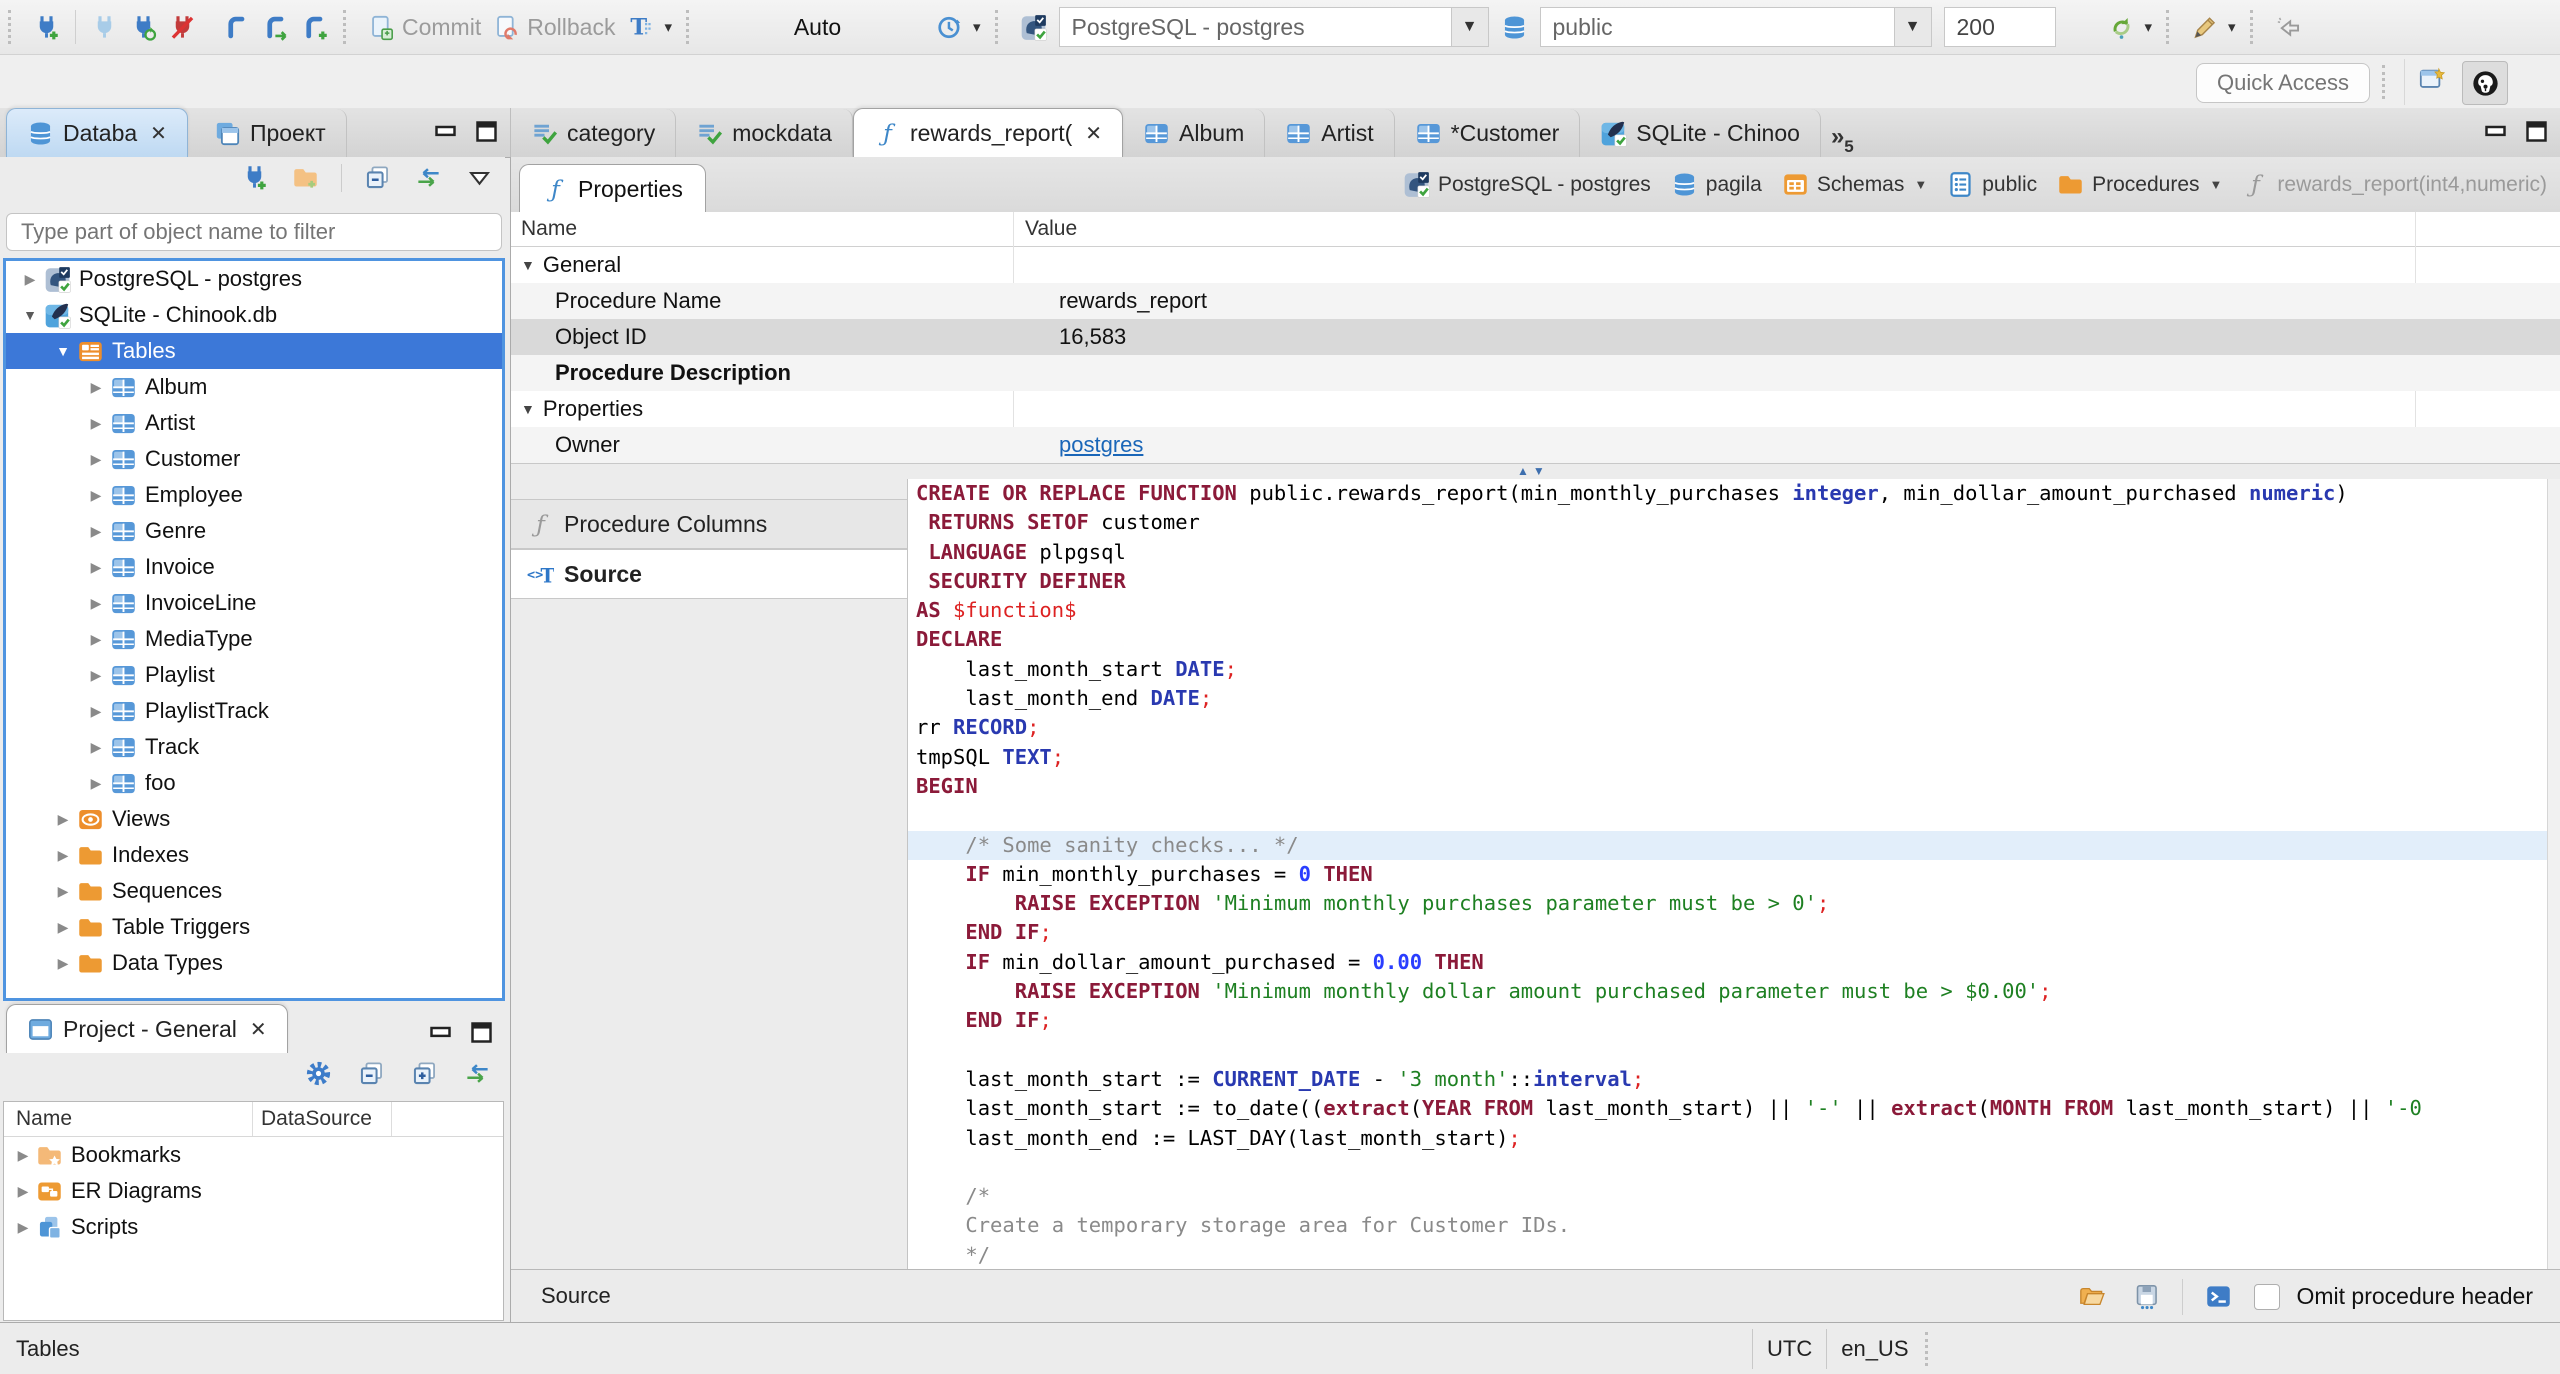  I want to click on menu-down-button, so click(479, 177).